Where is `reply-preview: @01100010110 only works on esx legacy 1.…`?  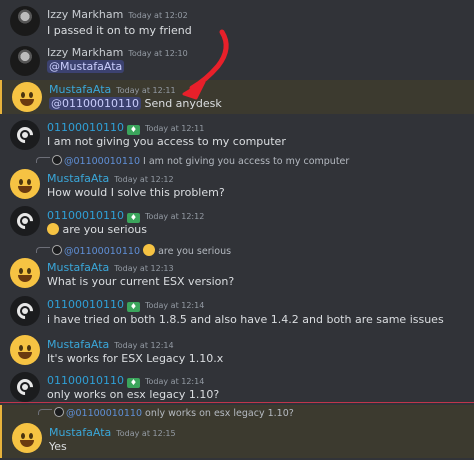
reply-preview: @01100010110 only works on esx legacy 1.… is located at coordinates (166, 413).